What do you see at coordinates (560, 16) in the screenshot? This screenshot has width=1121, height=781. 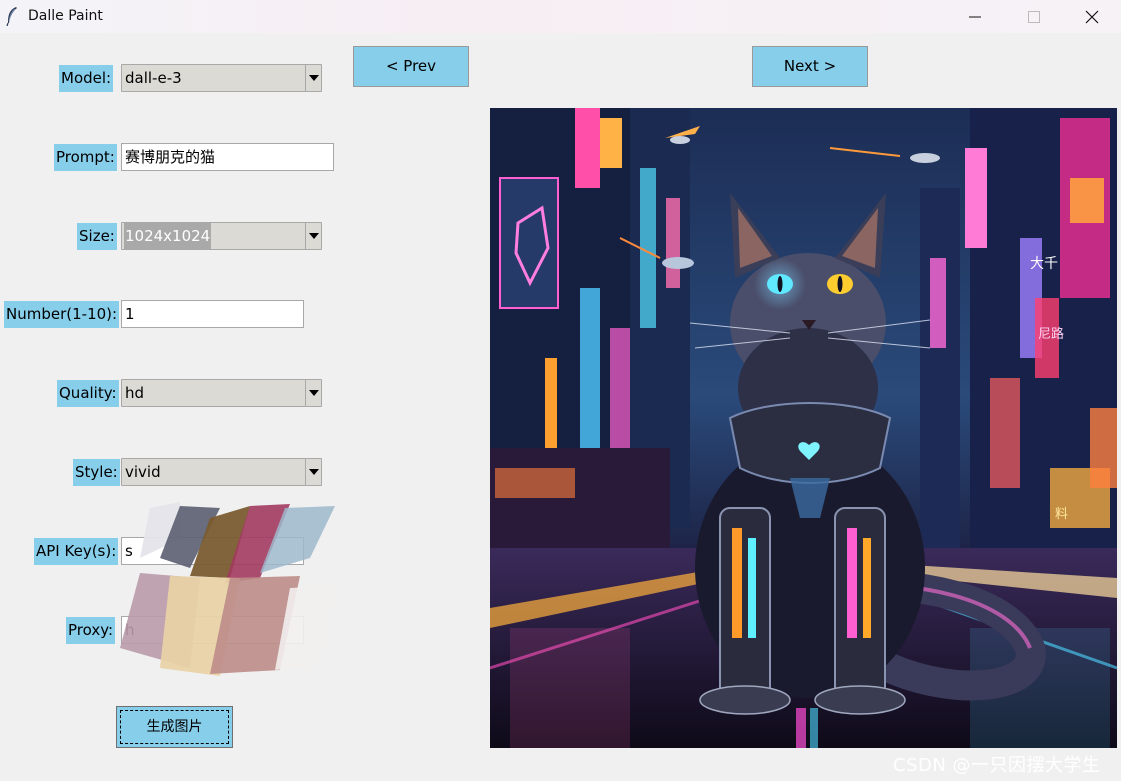 I see `title-bar: Dalle Paint` at bounding box center [560, 16].